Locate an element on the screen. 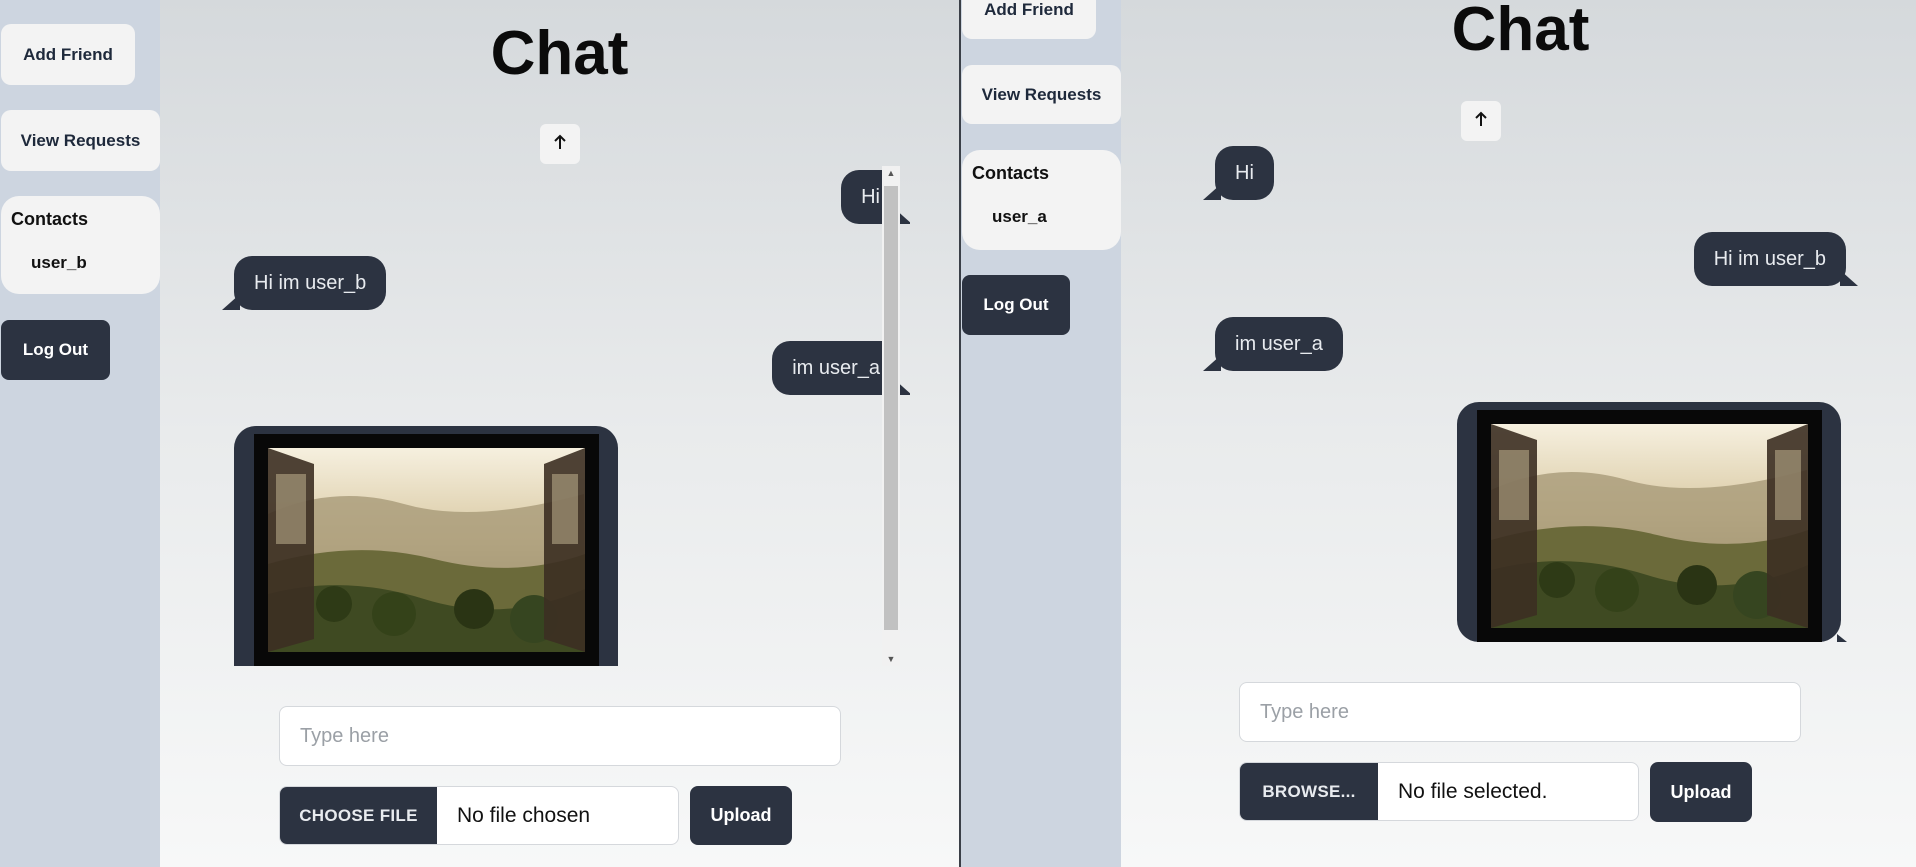 This screenshot has width=1916, height=867. message-scrollbar: ▲ ▼ is located at coordinates (891, 416).